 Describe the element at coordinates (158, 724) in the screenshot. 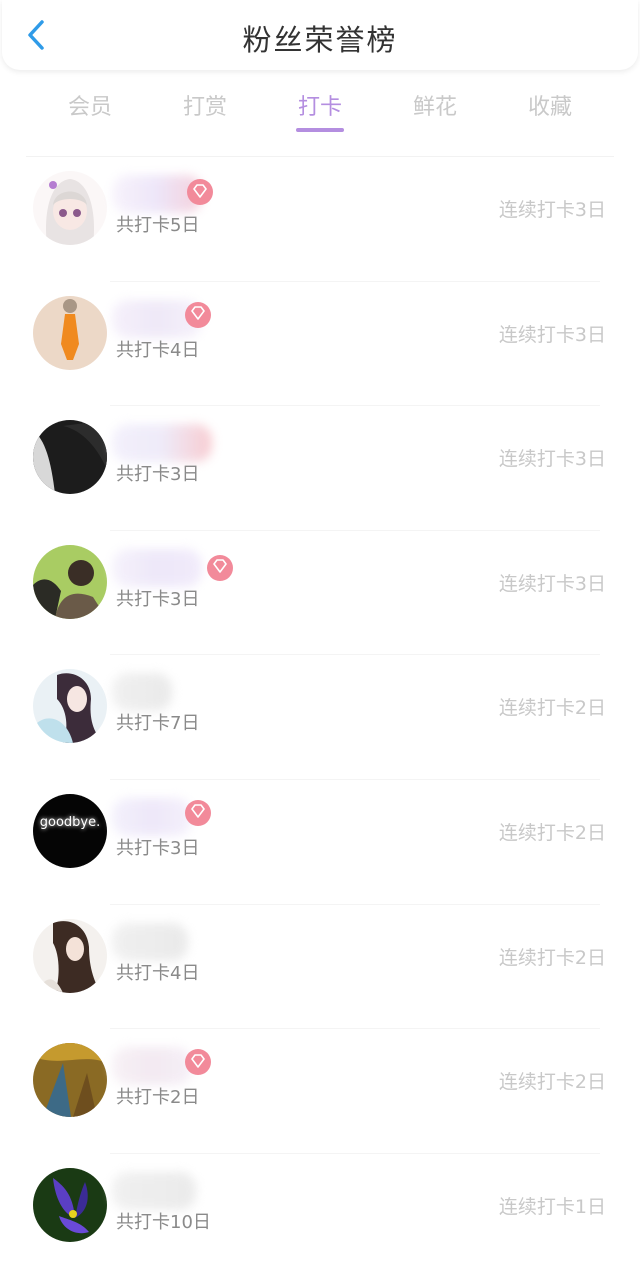

I see `total-checkin-days: 共打卡7日` at that location.